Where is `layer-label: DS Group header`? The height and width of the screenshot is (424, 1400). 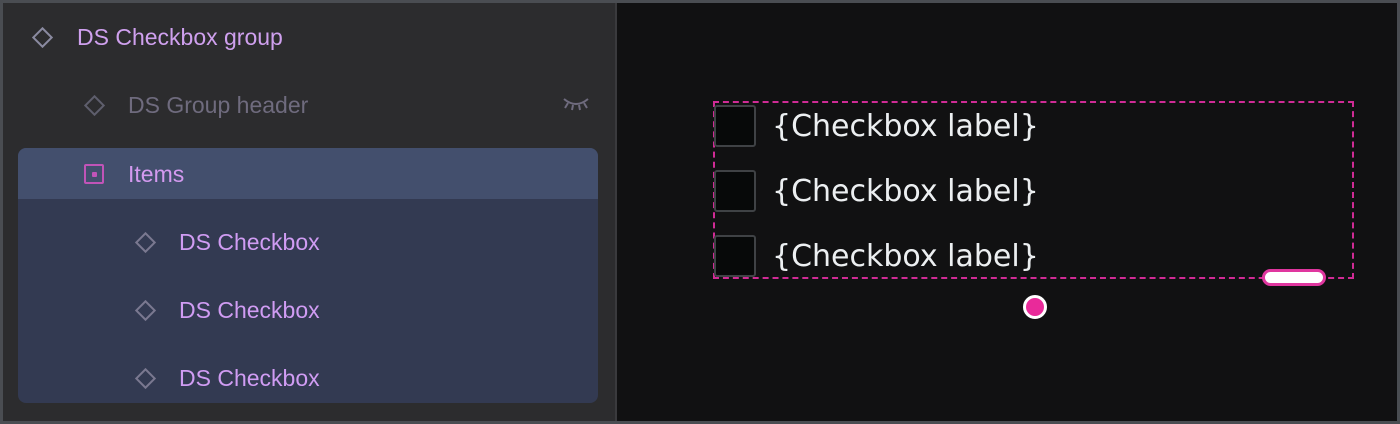 layer-label: DS Group header is located at coordinates (218, 105).